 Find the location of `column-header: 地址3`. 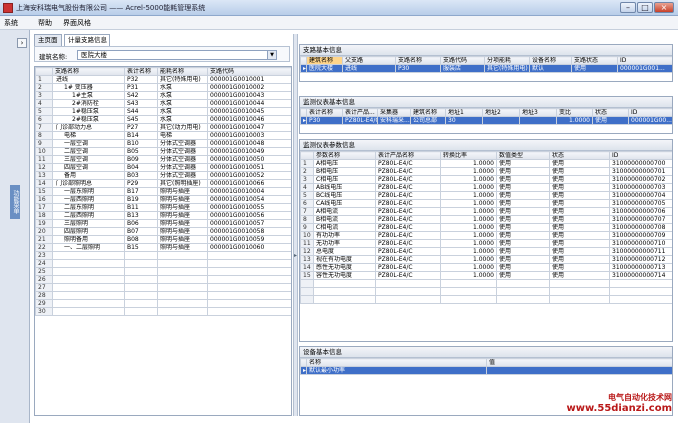

column-header: 地址3 is located at coordinates (538, 112).